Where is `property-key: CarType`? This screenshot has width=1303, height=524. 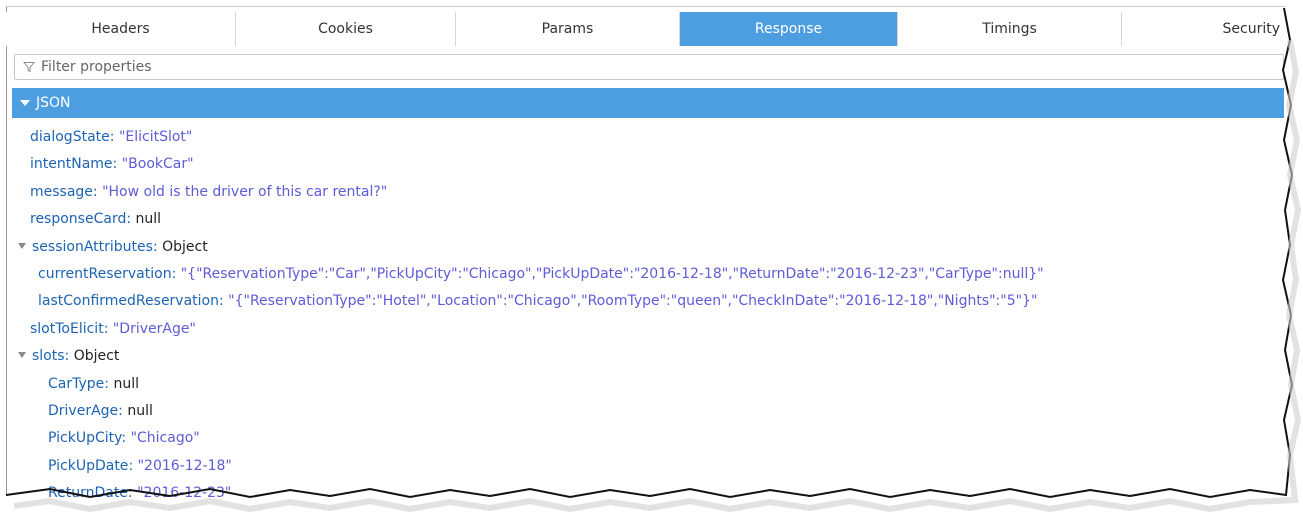
property-key: CarType is located at coordinates (76, 383).